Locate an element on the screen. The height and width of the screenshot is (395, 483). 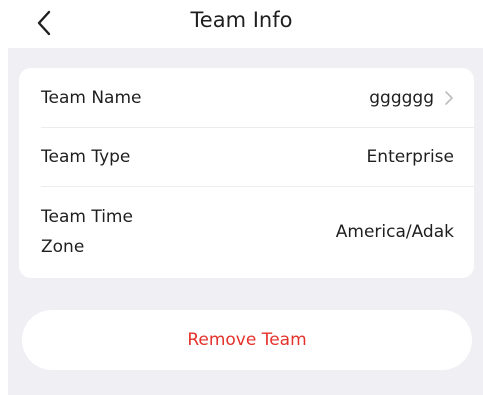
navigation-bar: Team Info is located at coordinates (241, 23).